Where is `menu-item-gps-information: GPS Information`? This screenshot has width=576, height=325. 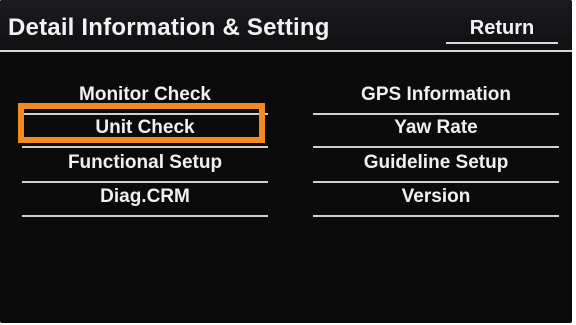
menu-item-gps-information: GPS Information is located at coordinates (436, 98).